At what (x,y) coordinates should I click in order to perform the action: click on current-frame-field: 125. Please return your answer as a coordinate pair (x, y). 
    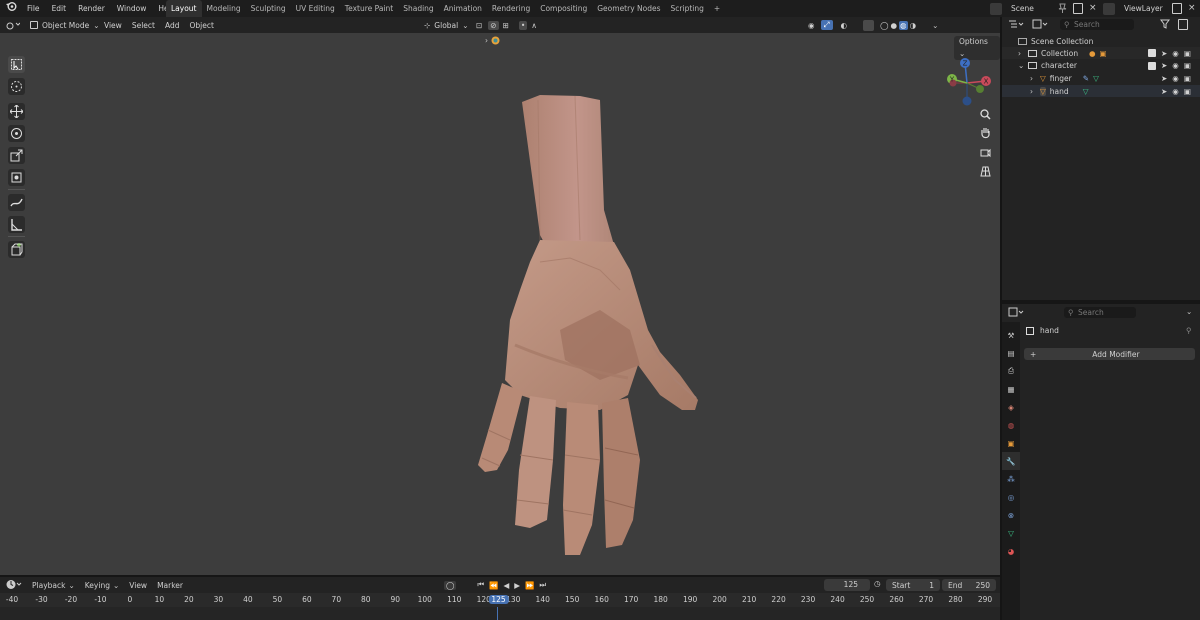
    Looking at the image, I should click on (847, 585).